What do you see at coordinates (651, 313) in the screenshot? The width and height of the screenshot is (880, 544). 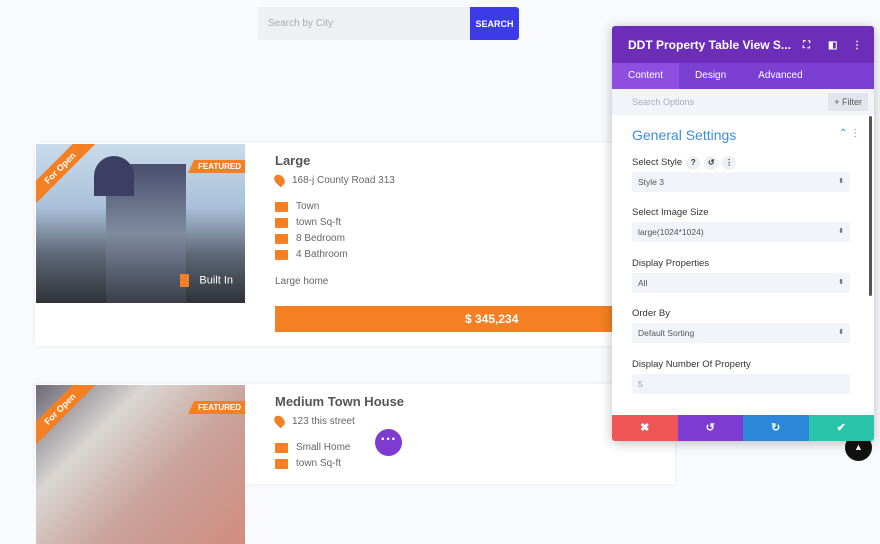 I see `field-label: Order By` at bounding box center [651, 313].